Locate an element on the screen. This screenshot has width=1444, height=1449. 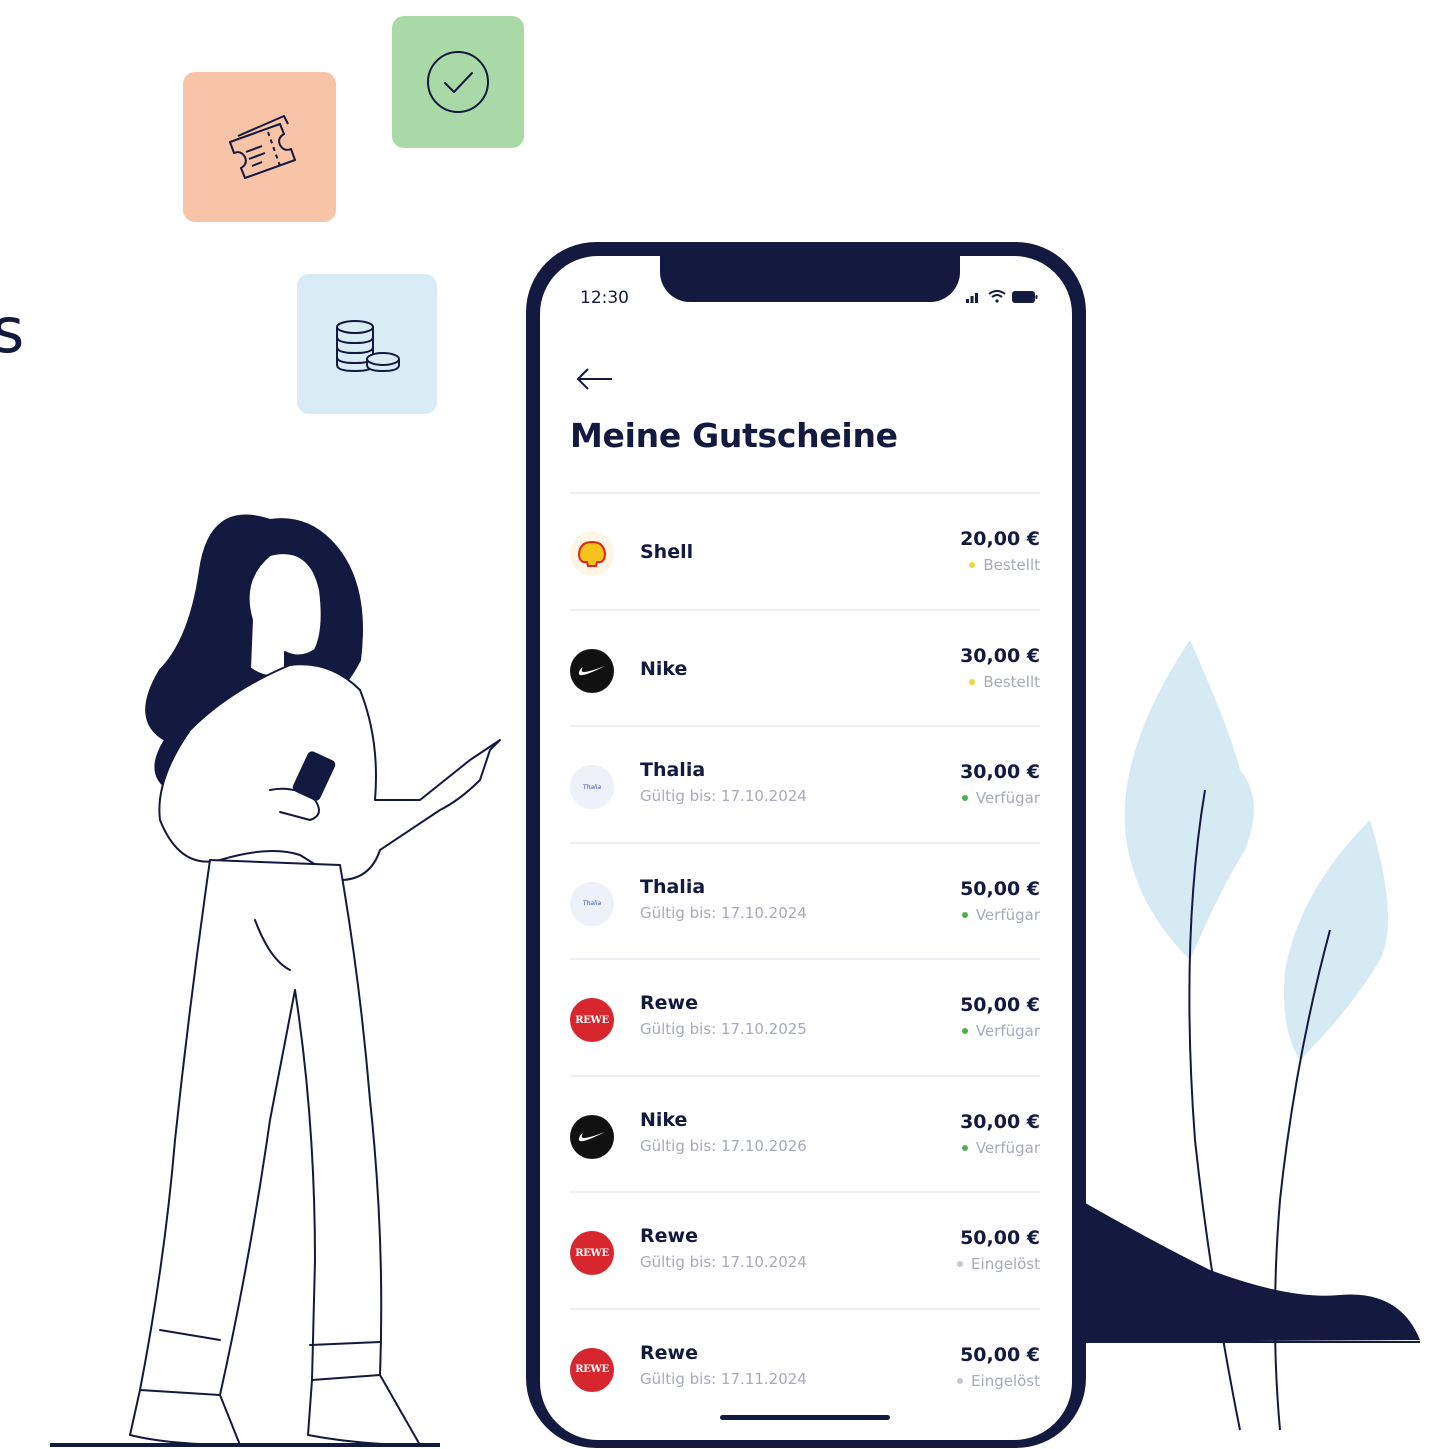
coins-icon is located at coordinates (368, 346).